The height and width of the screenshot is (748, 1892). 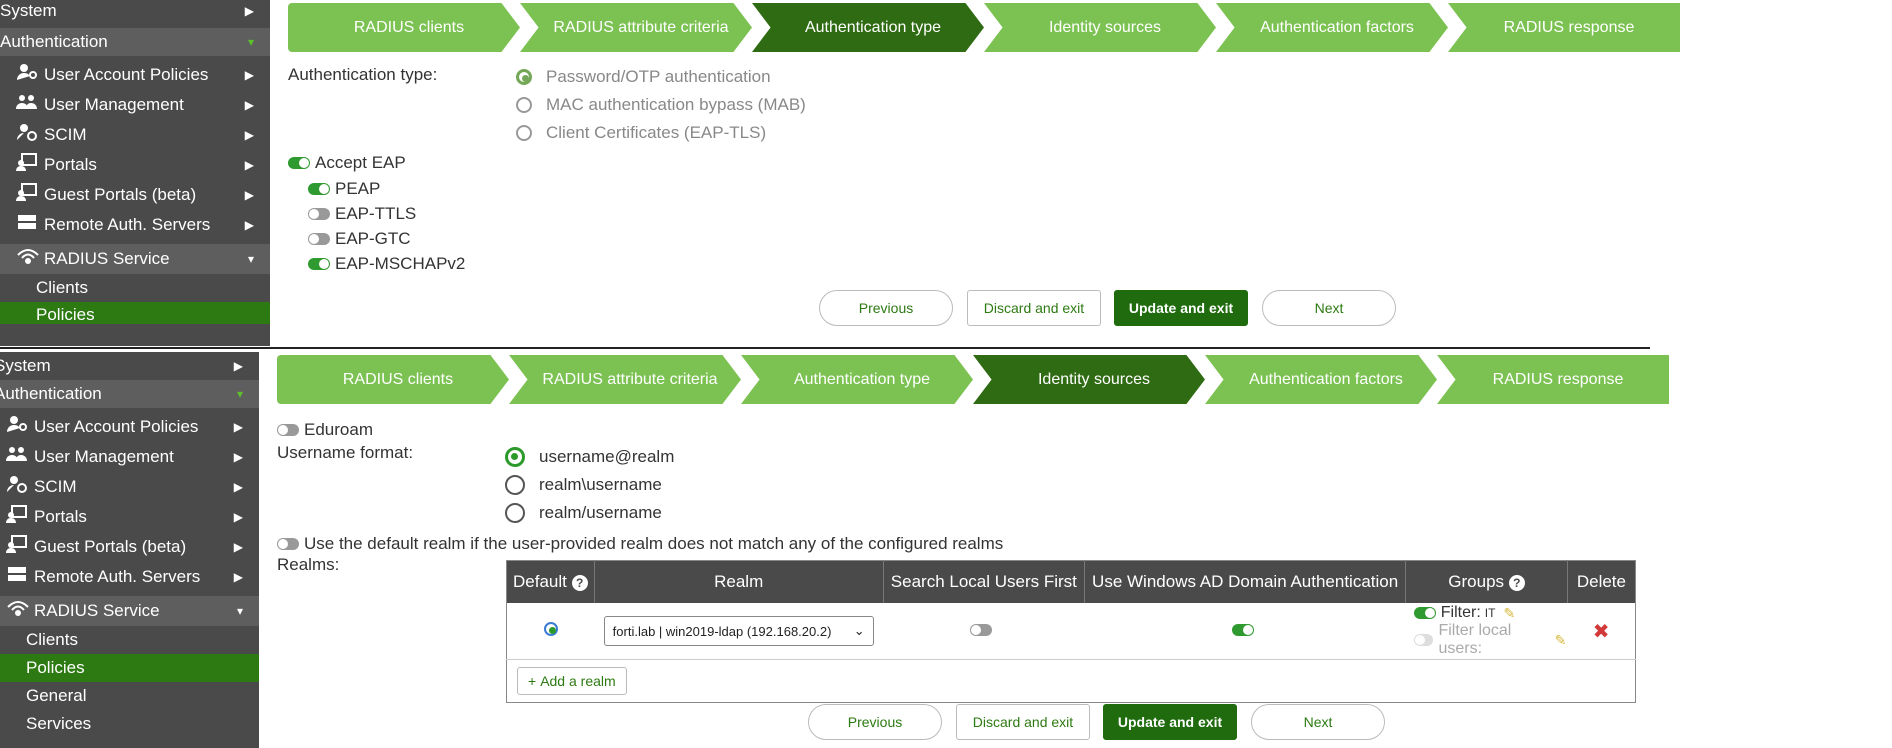 What do you see at coordinates (1423, 640) in the screenshot?
I see `filter-local-users-toggle` at bounding box center [1423, 640].